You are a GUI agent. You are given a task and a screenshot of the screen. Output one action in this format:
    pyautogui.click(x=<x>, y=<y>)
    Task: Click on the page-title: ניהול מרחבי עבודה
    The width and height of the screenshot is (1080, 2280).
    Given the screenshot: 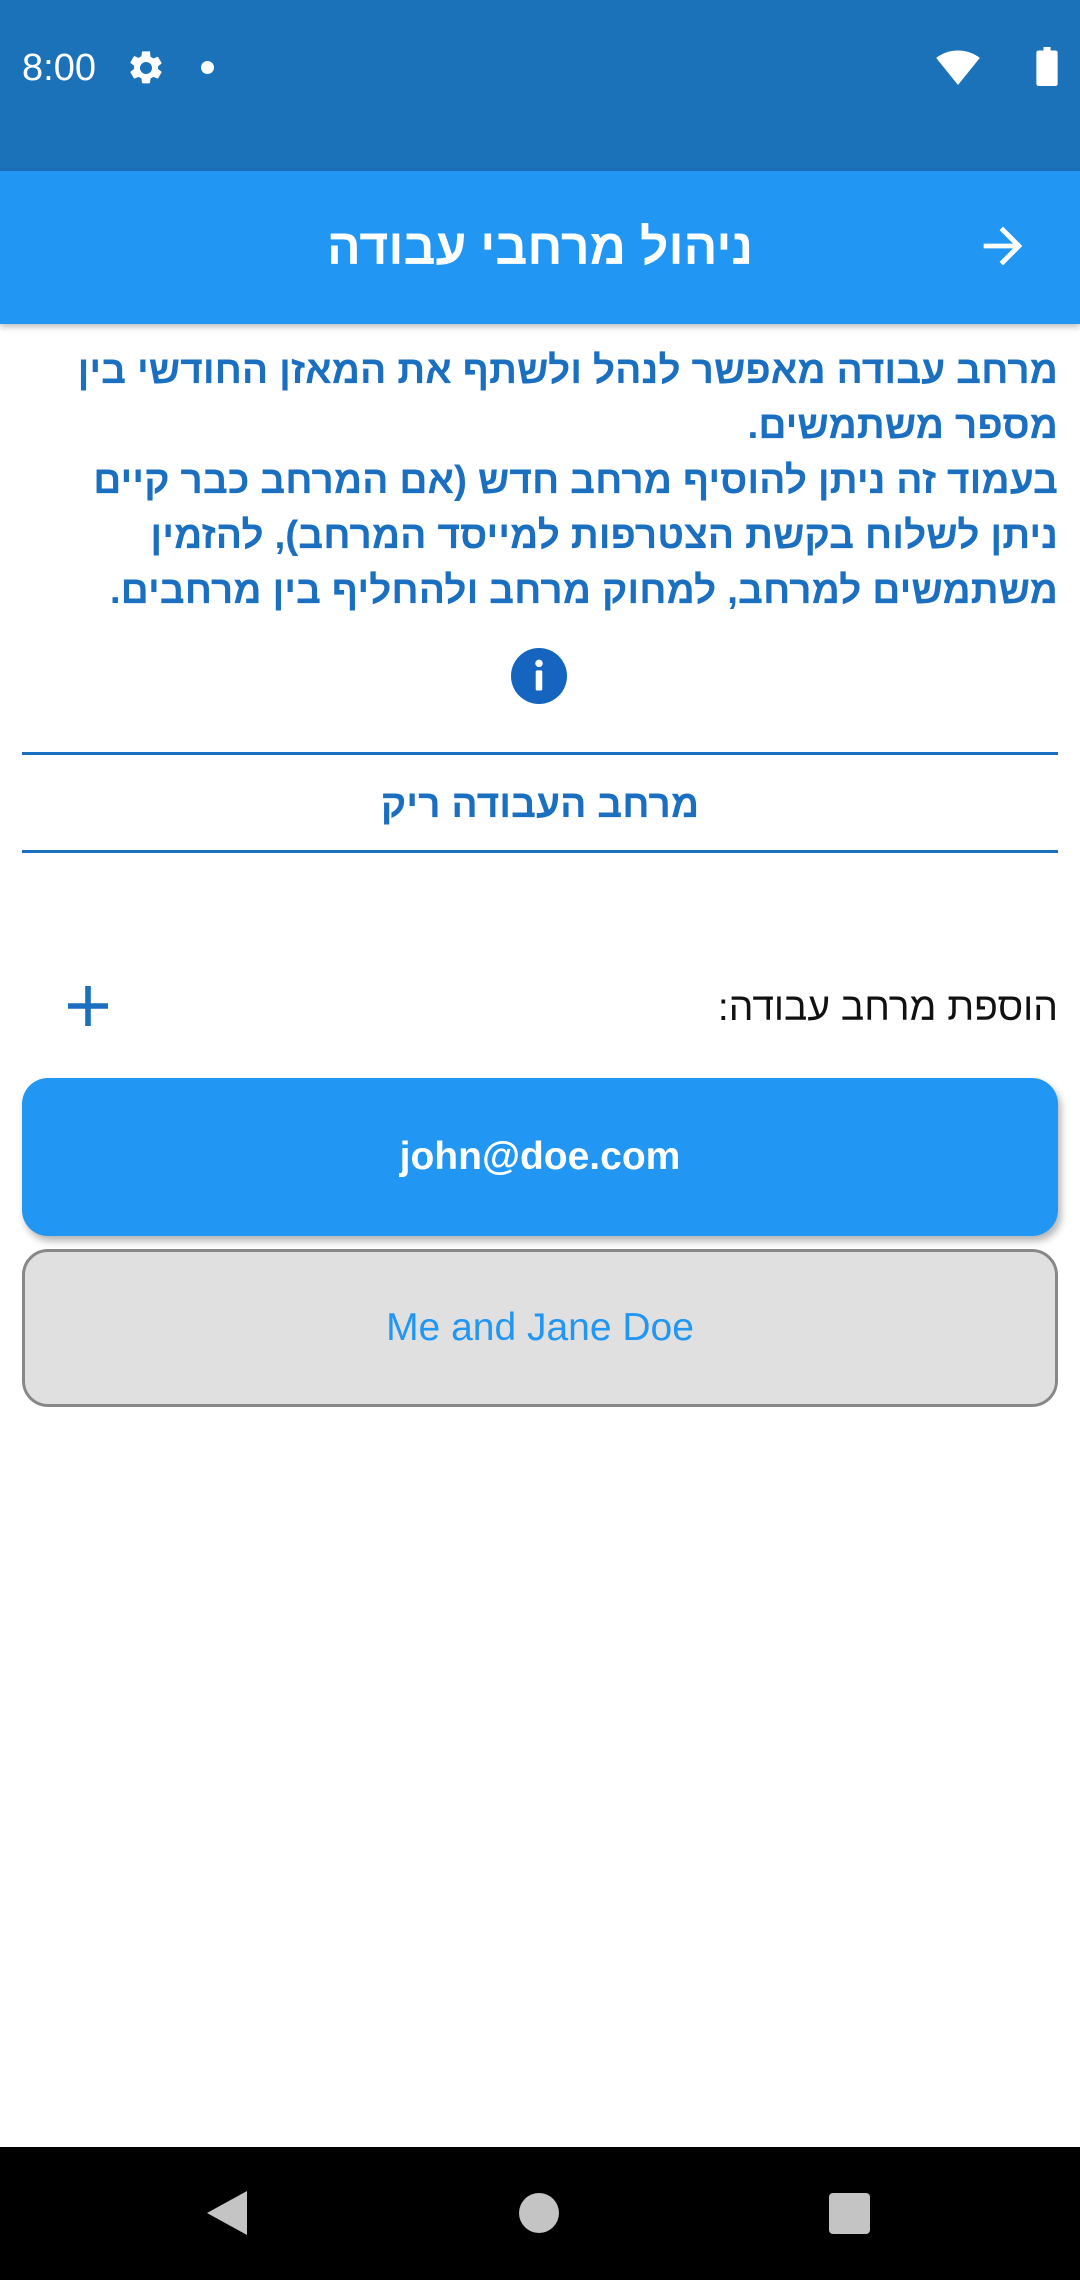 What is the action you would take?
    pyautogui.click(x=540, y=247)
    